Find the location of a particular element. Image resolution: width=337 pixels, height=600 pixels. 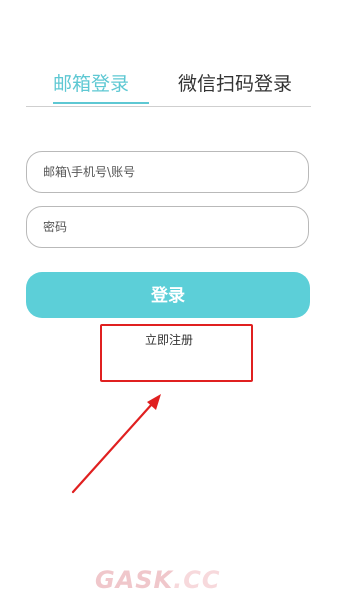

login-tabs: 邮箱登录 微信扫码登录 is located at coordinates (168, 86).